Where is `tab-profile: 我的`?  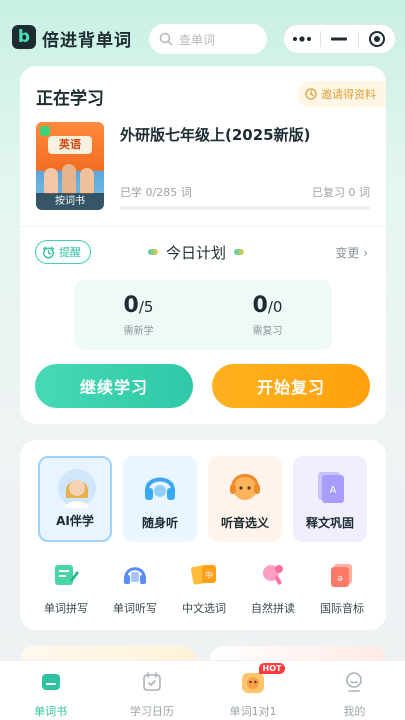 tab-profile: 我的 is located at coordinates (354, 690).